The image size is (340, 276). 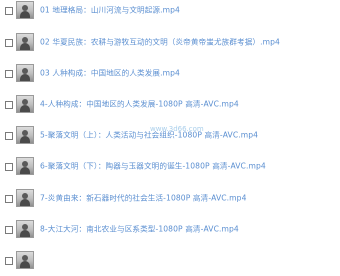 What do you see at coordinates (160, 41) in the screenshot?
I see `file-name: 02 华夏民族：农耕与游牧互动的文明（炎帝黄帝蚩尤族群考据）.mp4` at bounding box center [160, 41].